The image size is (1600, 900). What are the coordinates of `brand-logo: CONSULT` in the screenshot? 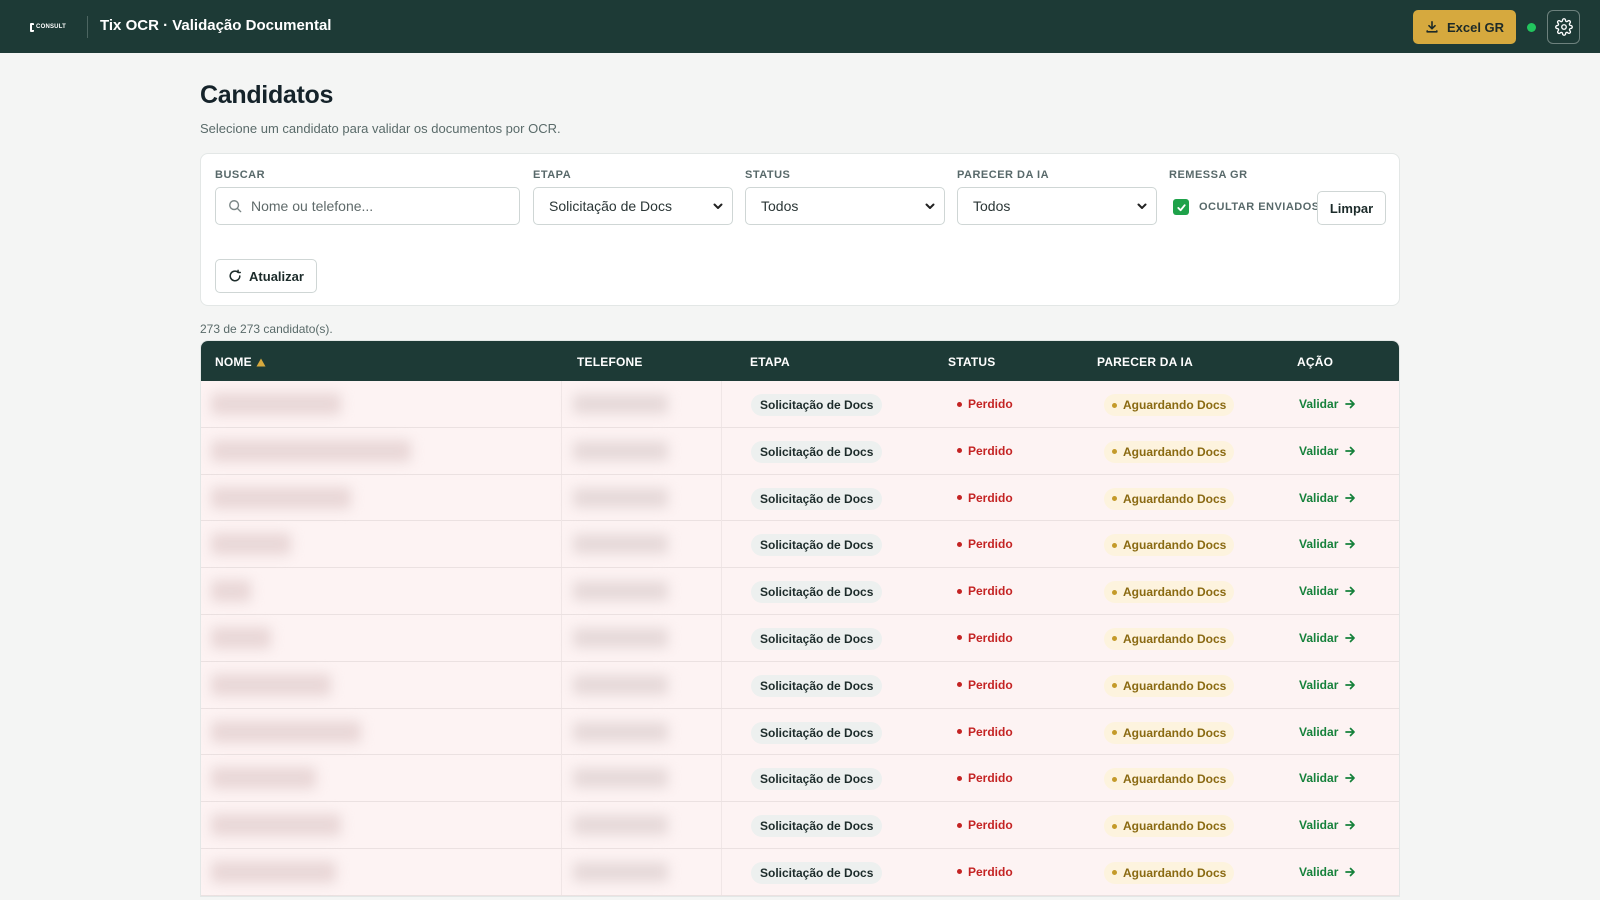 It's located at (48, 27).